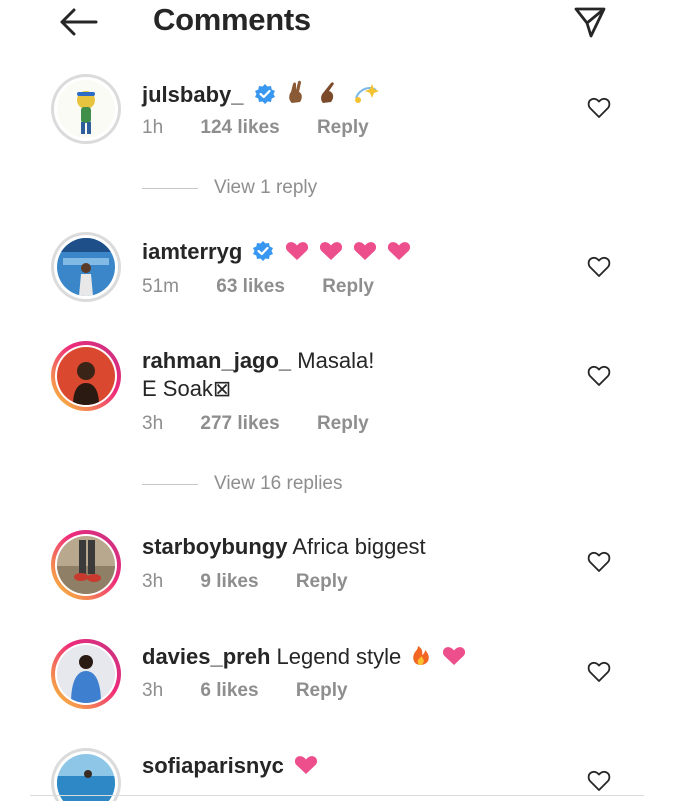 This screenshot has width=674, height=801. Describe the element at coordinates (239, 423) in the screenshot. I see `comment-likes: 277 likes` at that location.